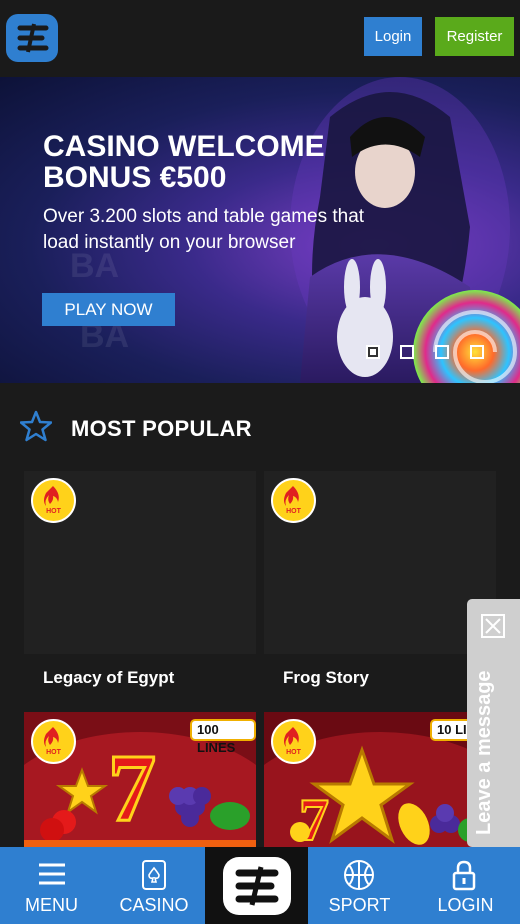 The width and height of the screenshot is (520, 924). I want to click on header: Login Register, so click(260, 38).